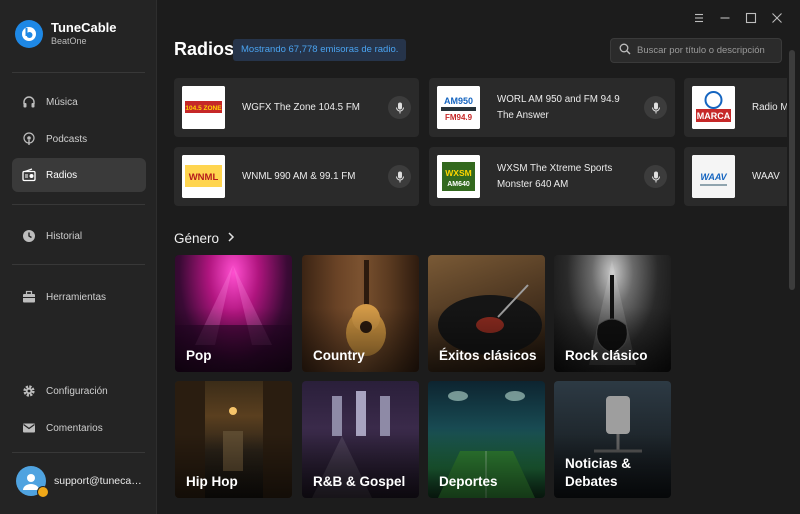 The height and width of the screenshot is (514, 800). I want to click on svg-text: MARCA, so click(714, 116).